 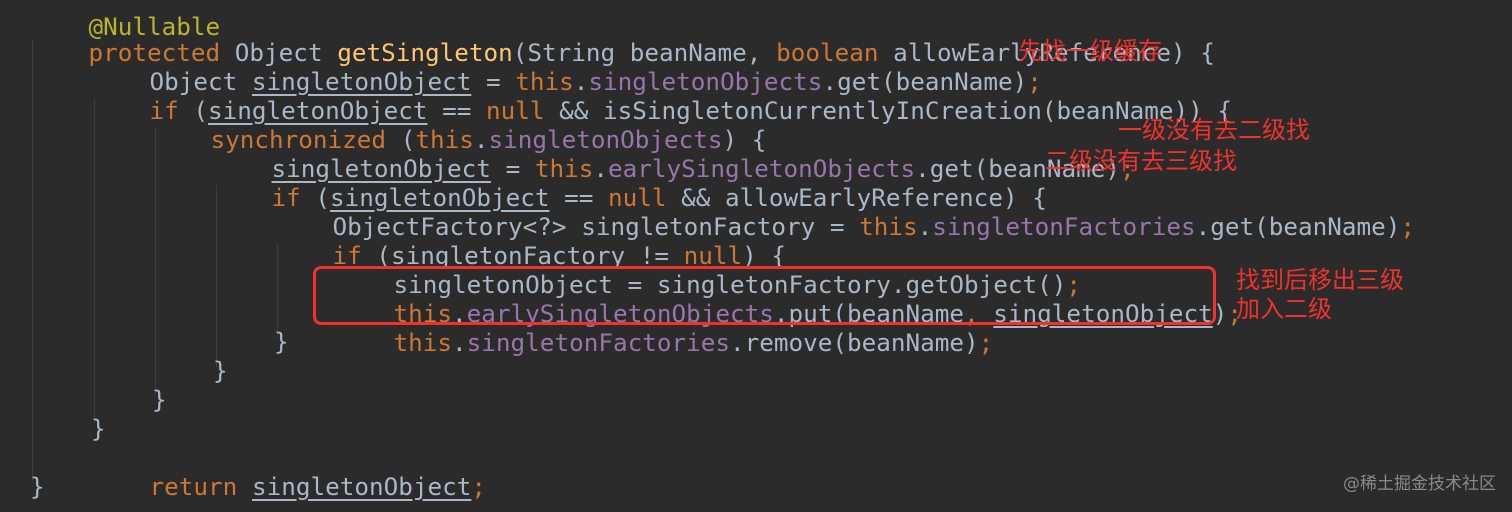 I want to click on note-move-out-third-level: 找到后移出三级, so click(x=1320, y=280).